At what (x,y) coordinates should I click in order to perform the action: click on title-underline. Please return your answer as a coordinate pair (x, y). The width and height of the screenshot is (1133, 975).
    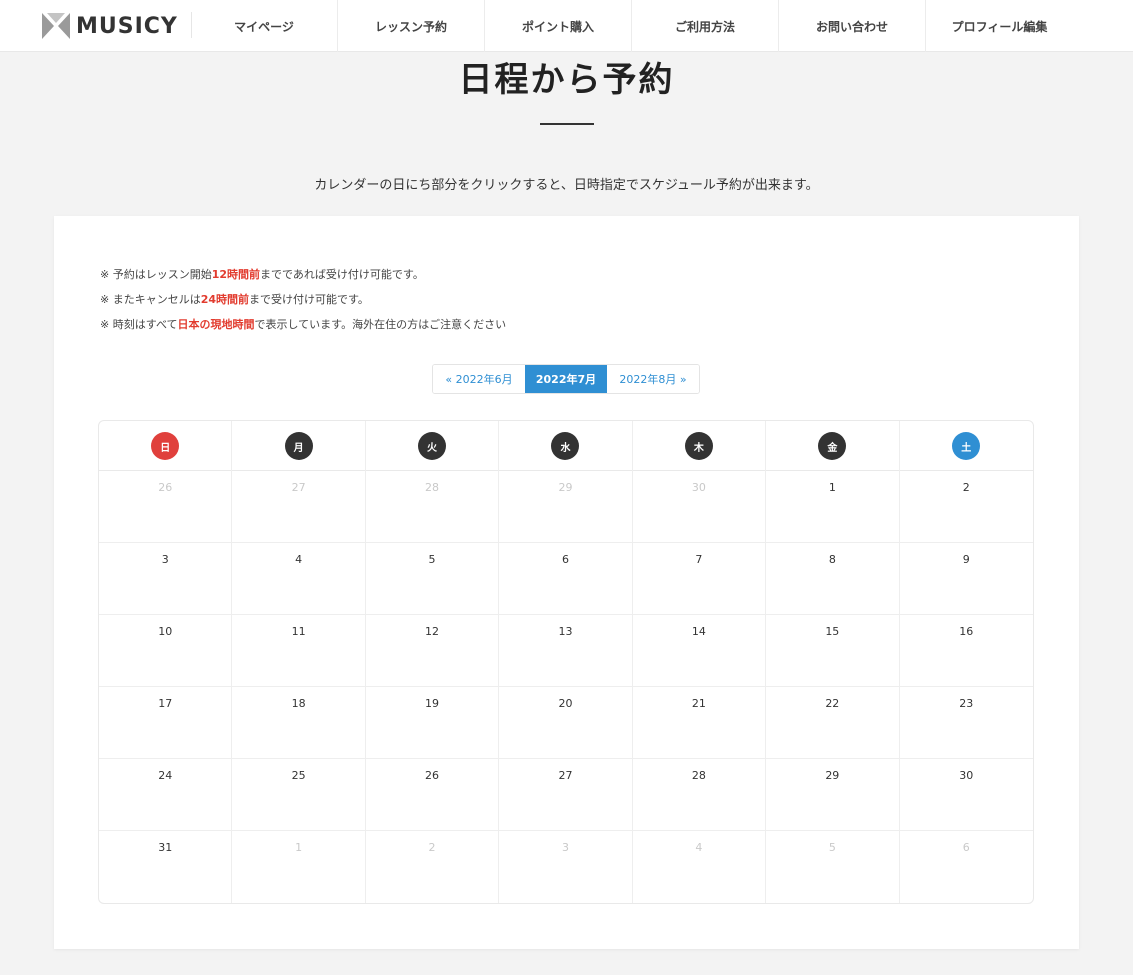
    Looking at the image, I should click on (567, 124).